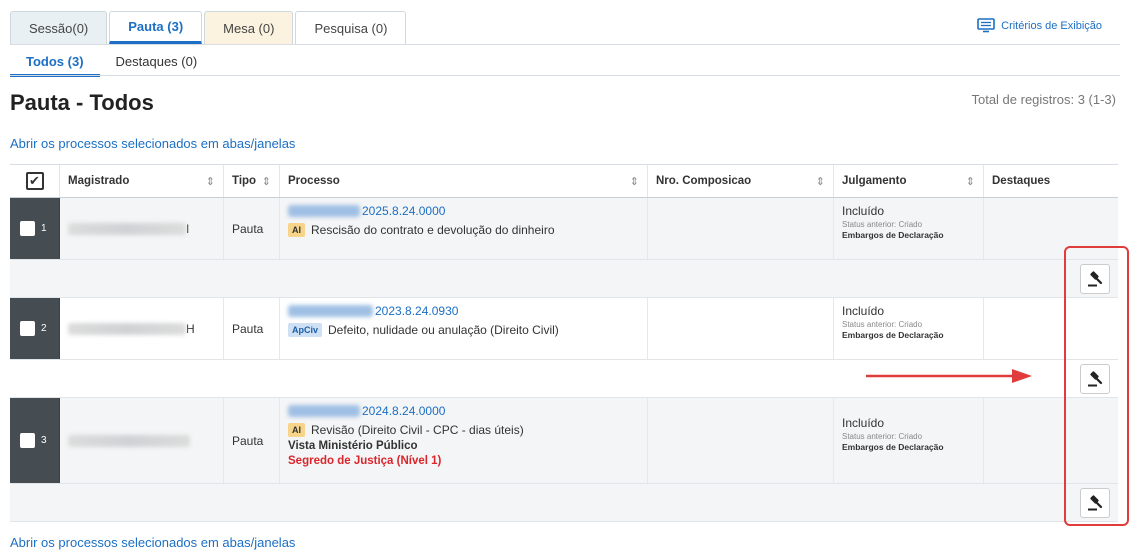  What do you see at coordinates (909, 181) in the screenshot?
I see `col-julgamento: Julgamento ⇕` at bounding box center [909, 181].